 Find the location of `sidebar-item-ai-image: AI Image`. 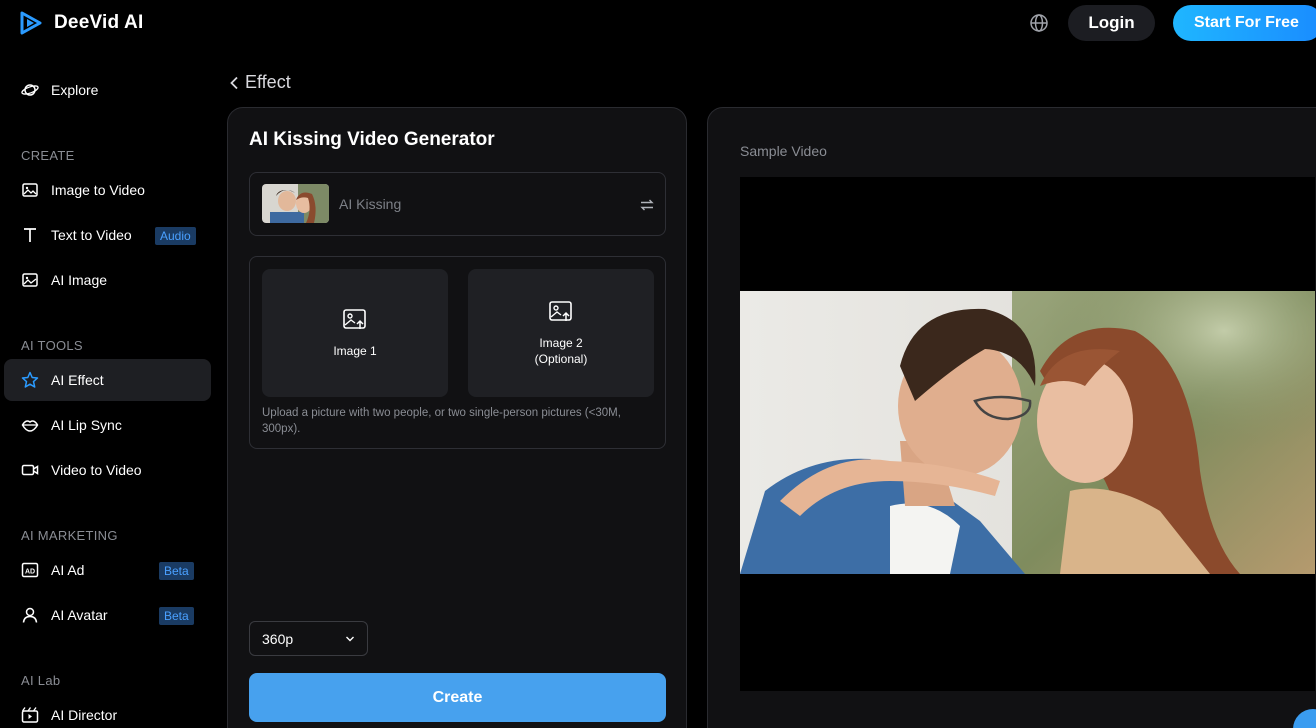

sidebar-item-ai-image: AI Image is located at coordinates (107, 280).